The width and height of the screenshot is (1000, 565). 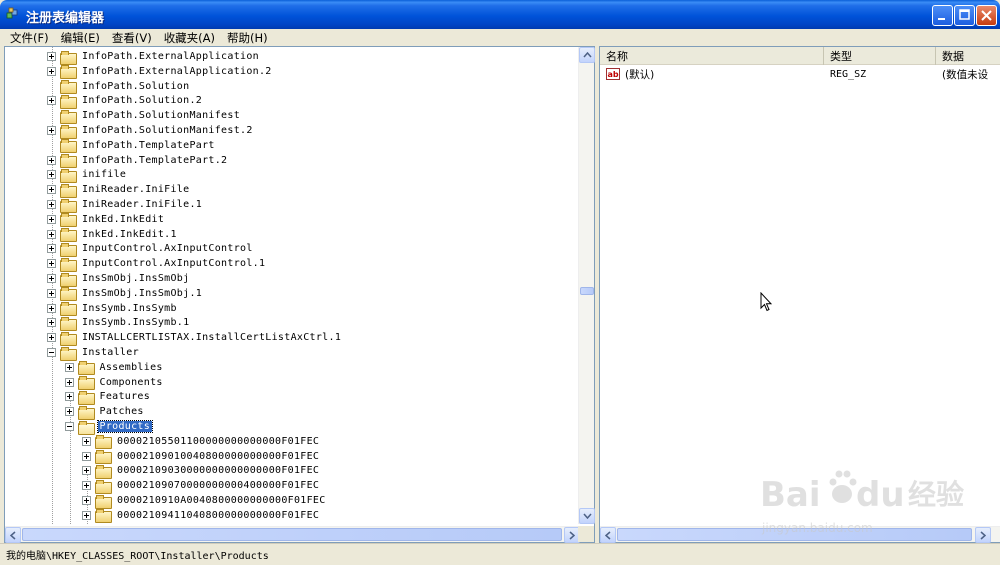 I want to click on tree-node-label: 00002109070000000000400000F01FEC, so click(x=218, y=485).